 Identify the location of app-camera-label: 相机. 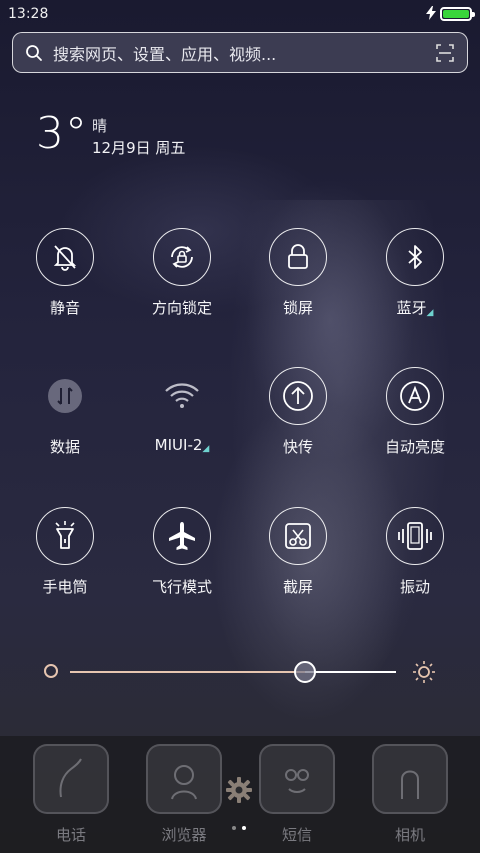
(409, 835).